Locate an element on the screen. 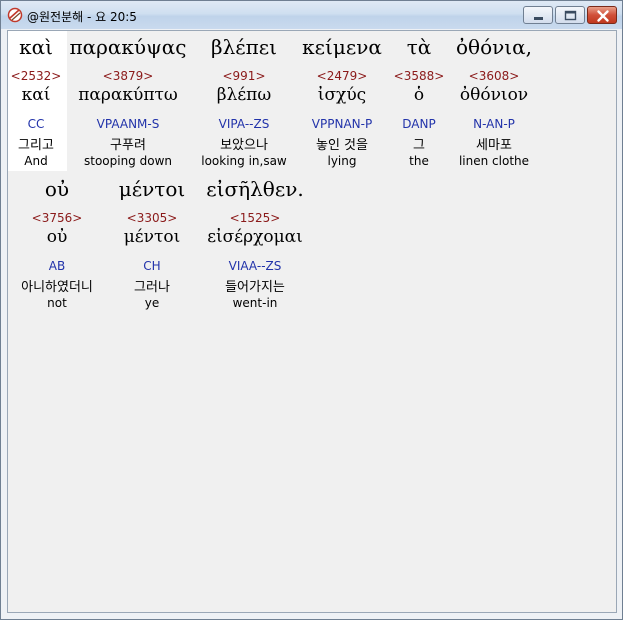  title-bar: @원전분해 - 요 20:5 is located at coordinates (311, 15).